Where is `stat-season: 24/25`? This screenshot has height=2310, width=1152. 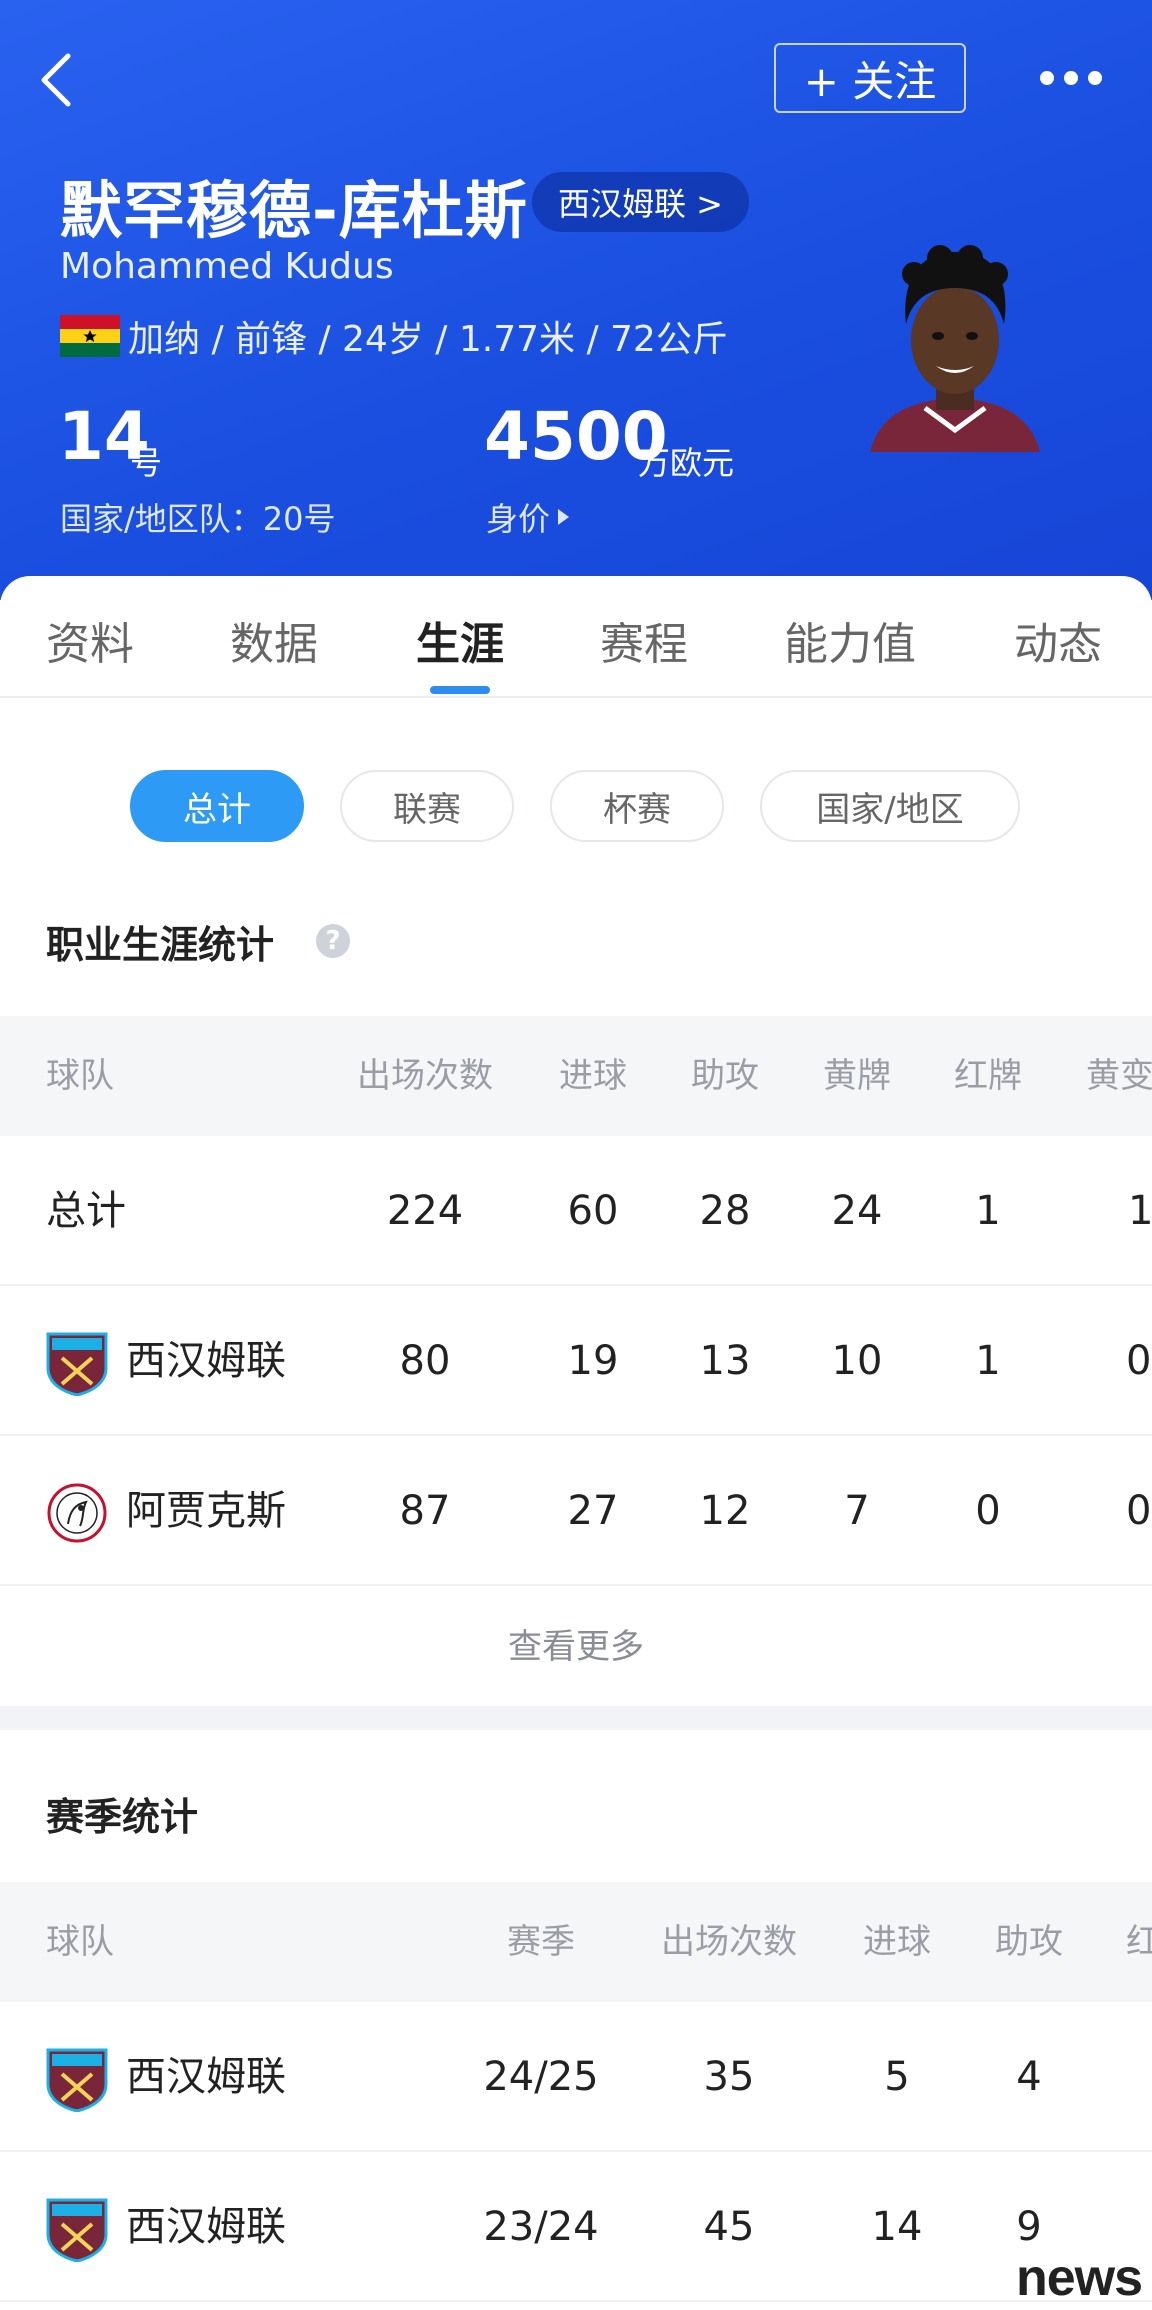 stat-season: 24/25 is located at coordinates (541, 2077).